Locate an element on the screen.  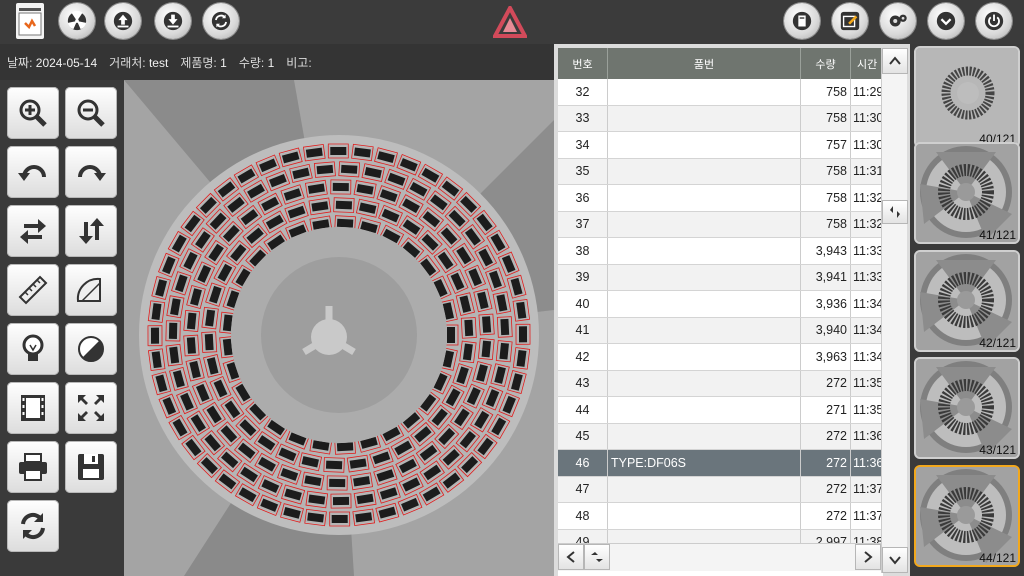
download-icon is located at coordinates (173, 21).